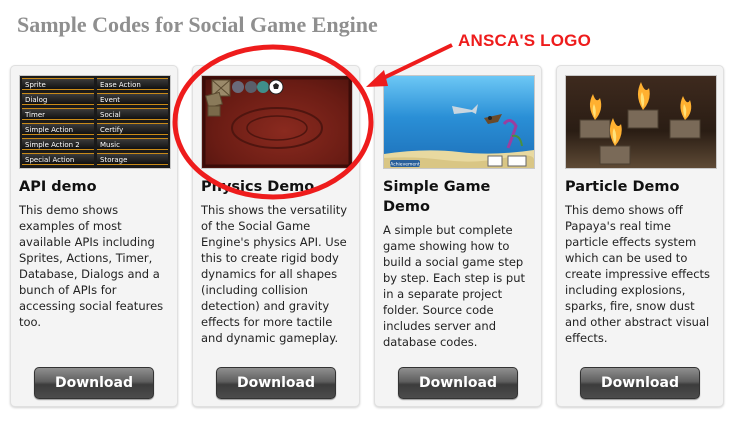 Image resolution: width=732 pixels, height=429 pixels. What do you see at coordinates (132, 144) in the screenshot?
I see `api-grid-cell: Music` at bounding box center [132, 144].